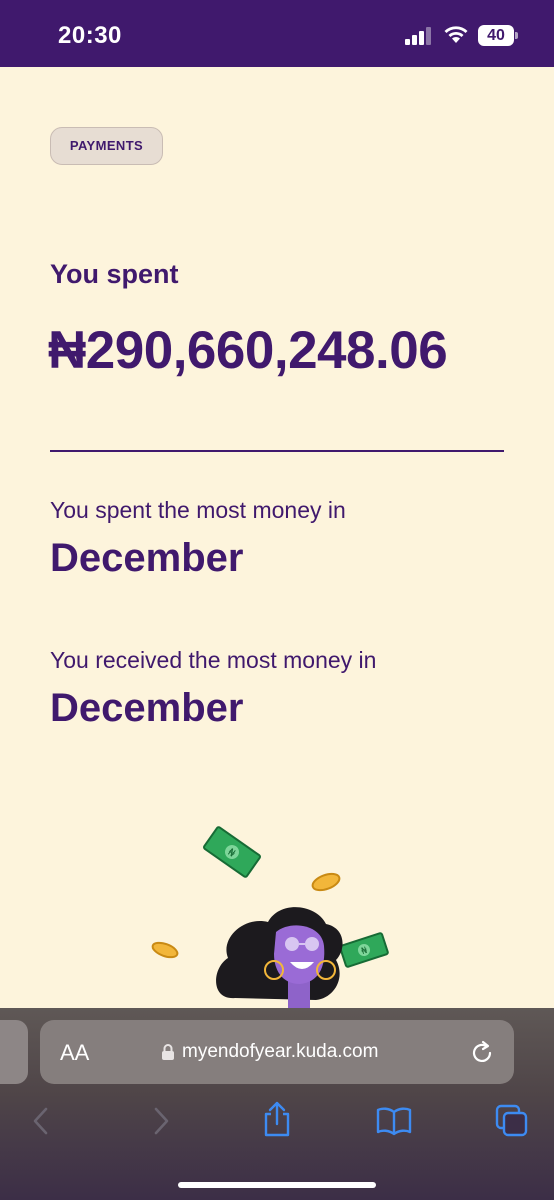  I want to click on most-received-caption: You received the most money in, so click(213, 660).